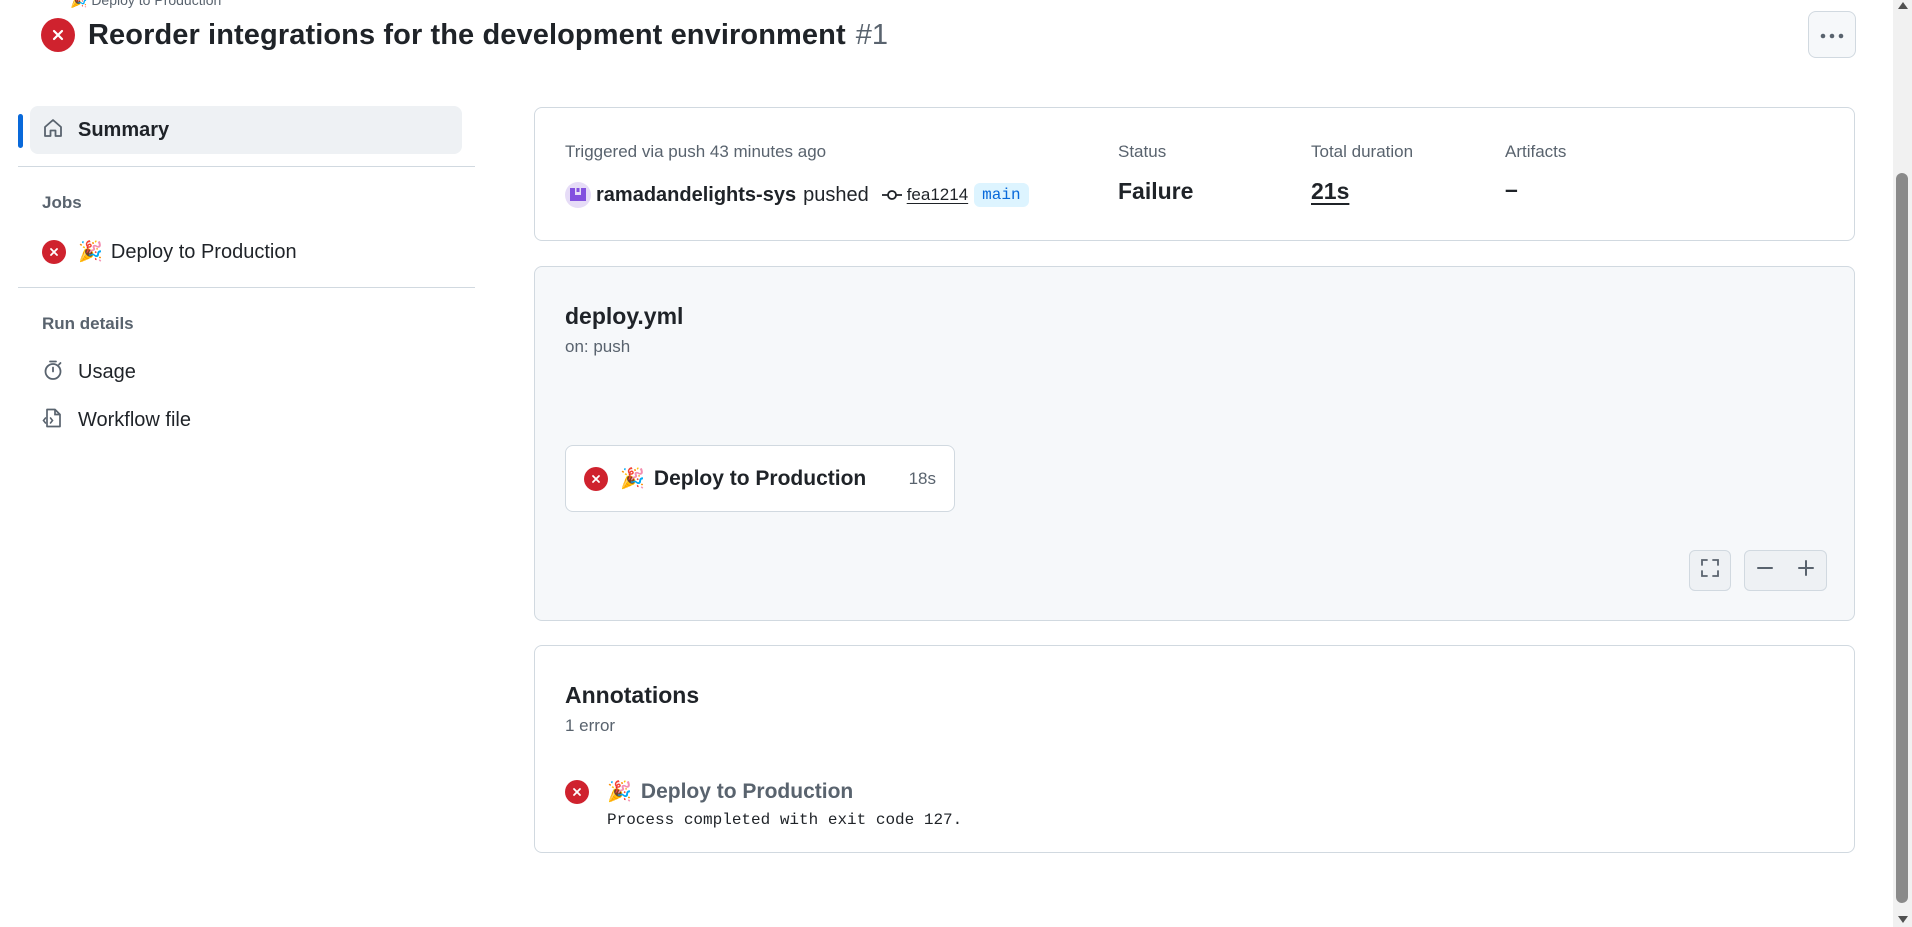  What do you see at coordinates (1001, 195) in the screenshot?
I see `branch-badge: main` at bounding box center [1001, 195].